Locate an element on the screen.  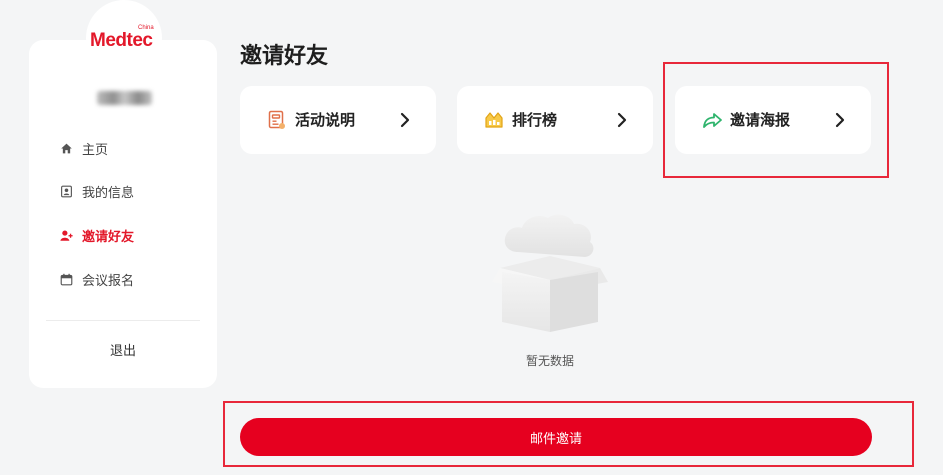
sidebar-item-my-info: 我的信息 is located at coordinates (97, 191).